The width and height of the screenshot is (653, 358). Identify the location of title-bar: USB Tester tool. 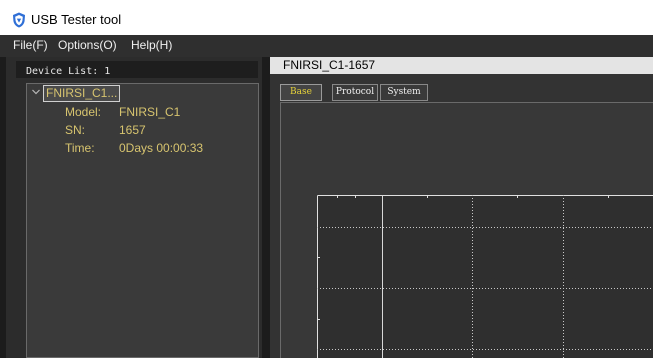
(326, 17).